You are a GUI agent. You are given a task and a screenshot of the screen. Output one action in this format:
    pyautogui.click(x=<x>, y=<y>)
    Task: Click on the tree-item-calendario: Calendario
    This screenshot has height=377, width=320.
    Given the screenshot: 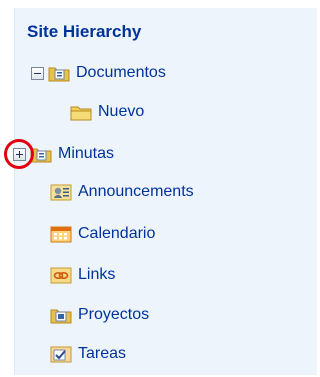 What is the action you would take?
    pyautogui.click(x=102, y=234)
    